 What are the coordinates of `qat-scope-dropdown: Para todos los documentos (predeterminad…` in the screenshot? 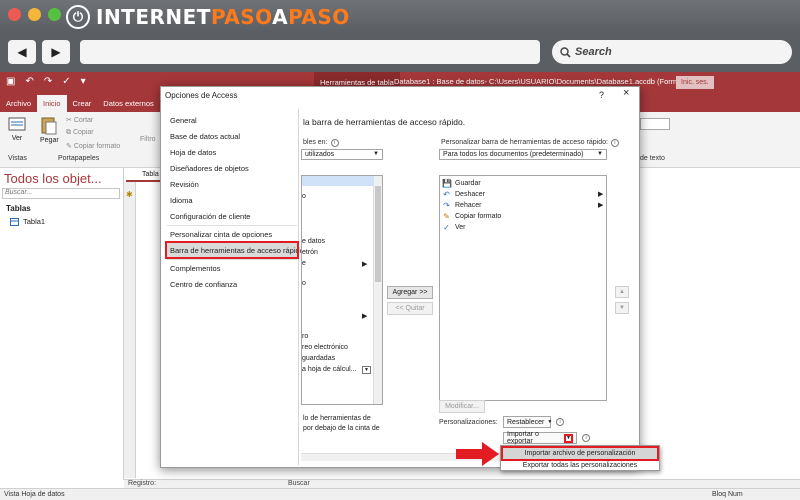 It's located at (523, 154).